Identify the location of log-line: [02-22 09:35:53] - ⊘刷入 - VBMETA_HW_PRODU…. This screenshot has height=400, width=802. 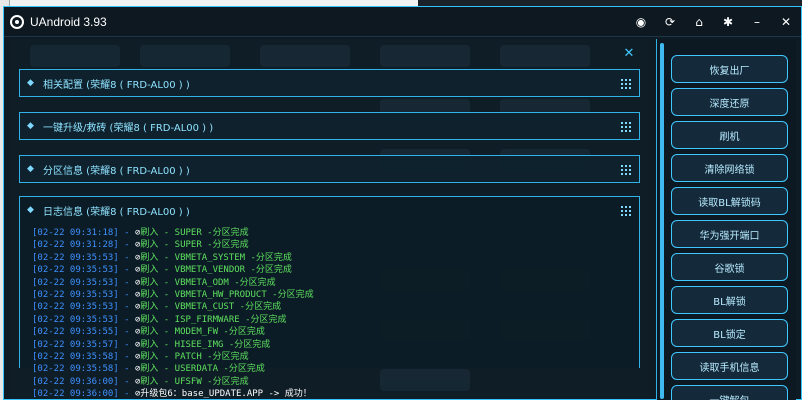
(332, 295).